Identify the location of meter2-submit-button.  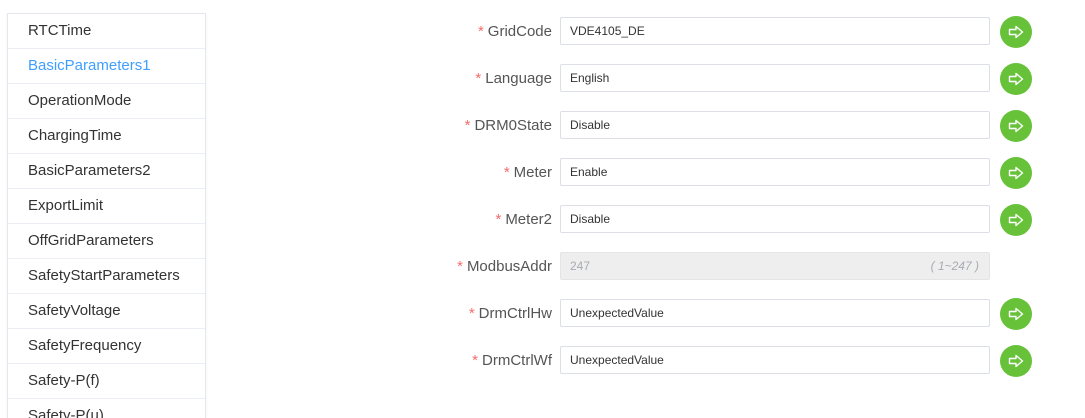
(1016, 220).